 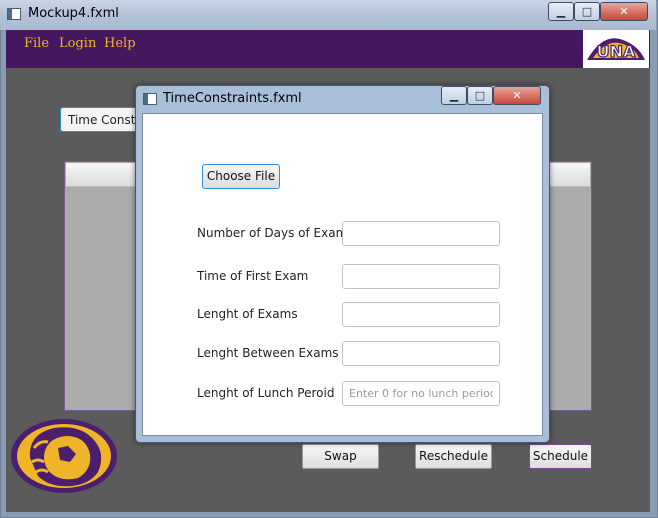 What do you see at coordinates (328, 49) in the screenshot?
I see `menubar` at bounding box center [328, 49].